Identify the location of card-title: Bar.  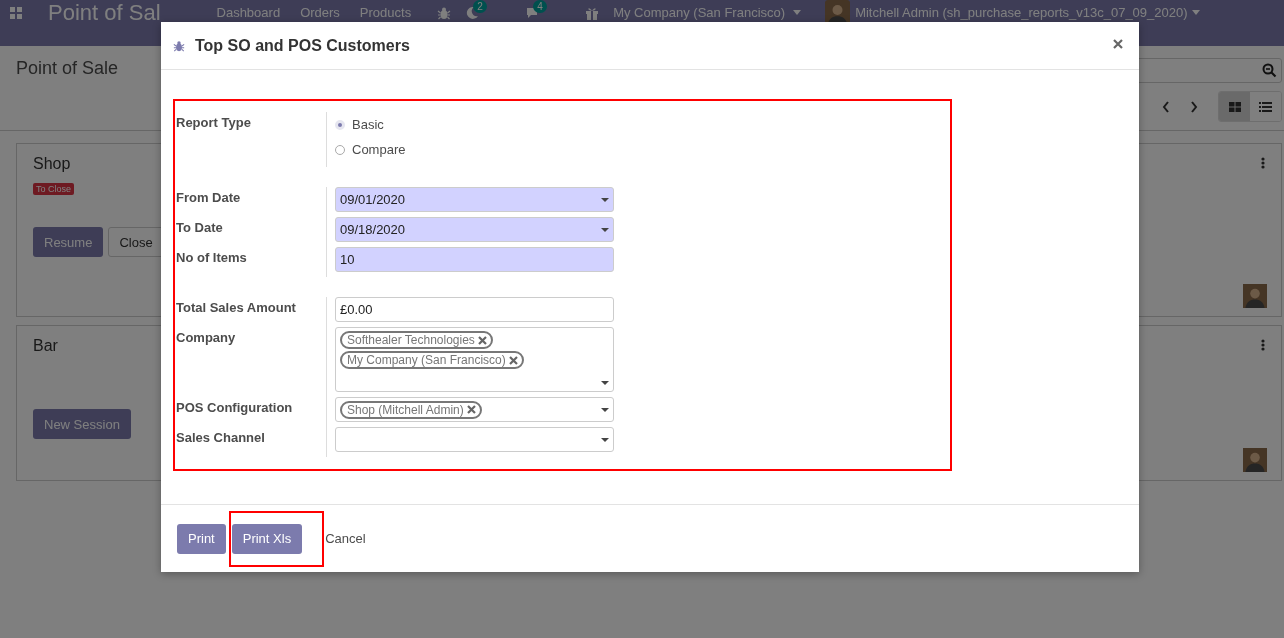
(46, 346).